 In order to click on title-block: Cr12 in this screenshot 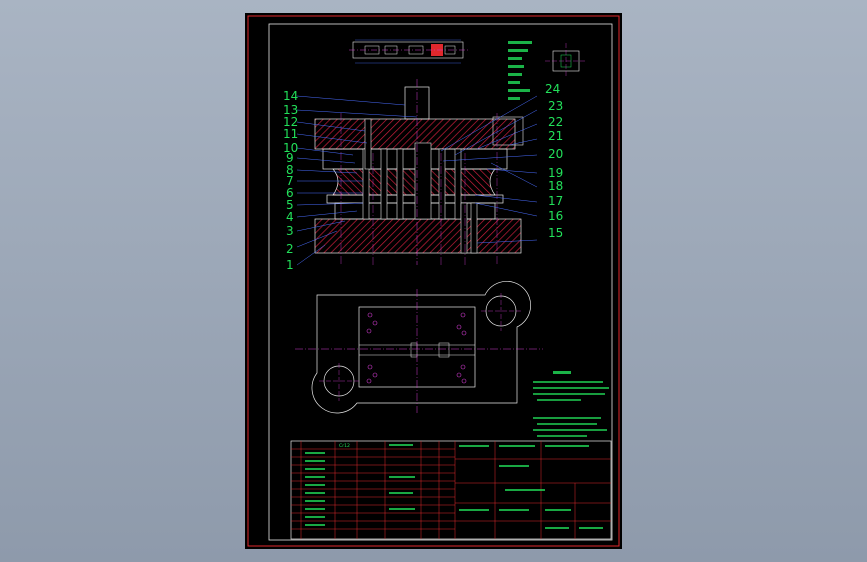, I will do `click(451, 490)`.